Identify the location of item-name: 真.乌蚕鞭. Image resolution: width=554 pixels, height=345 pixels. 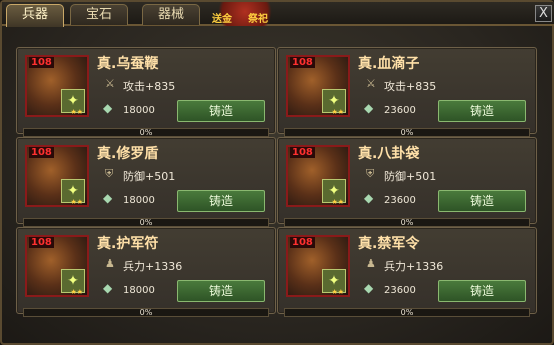
(128, 64).